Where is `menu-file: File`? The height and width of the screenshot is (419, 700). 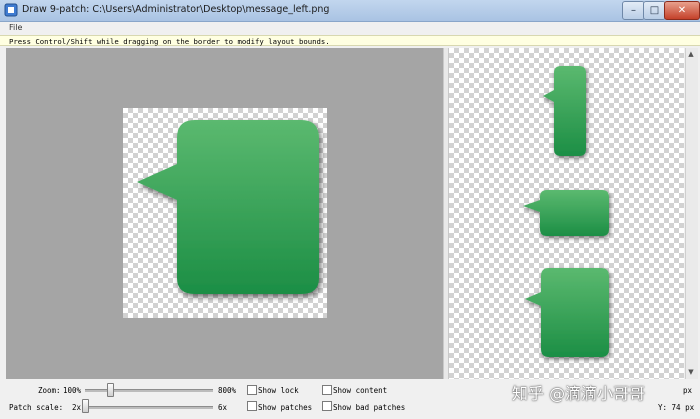 menu-file: File is located at coordinates (15, 27).